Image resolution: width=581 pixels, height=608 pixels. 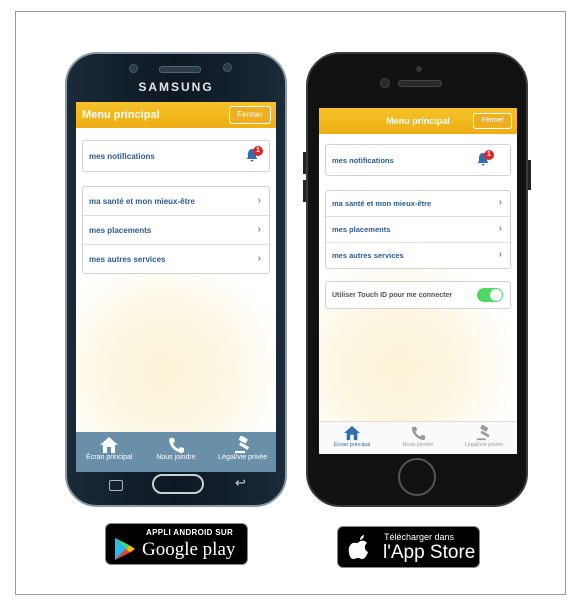 What do you see at coordinates (178, 484) in the screenshot?
I see `android-home-key` at bounding box center [178, 484].